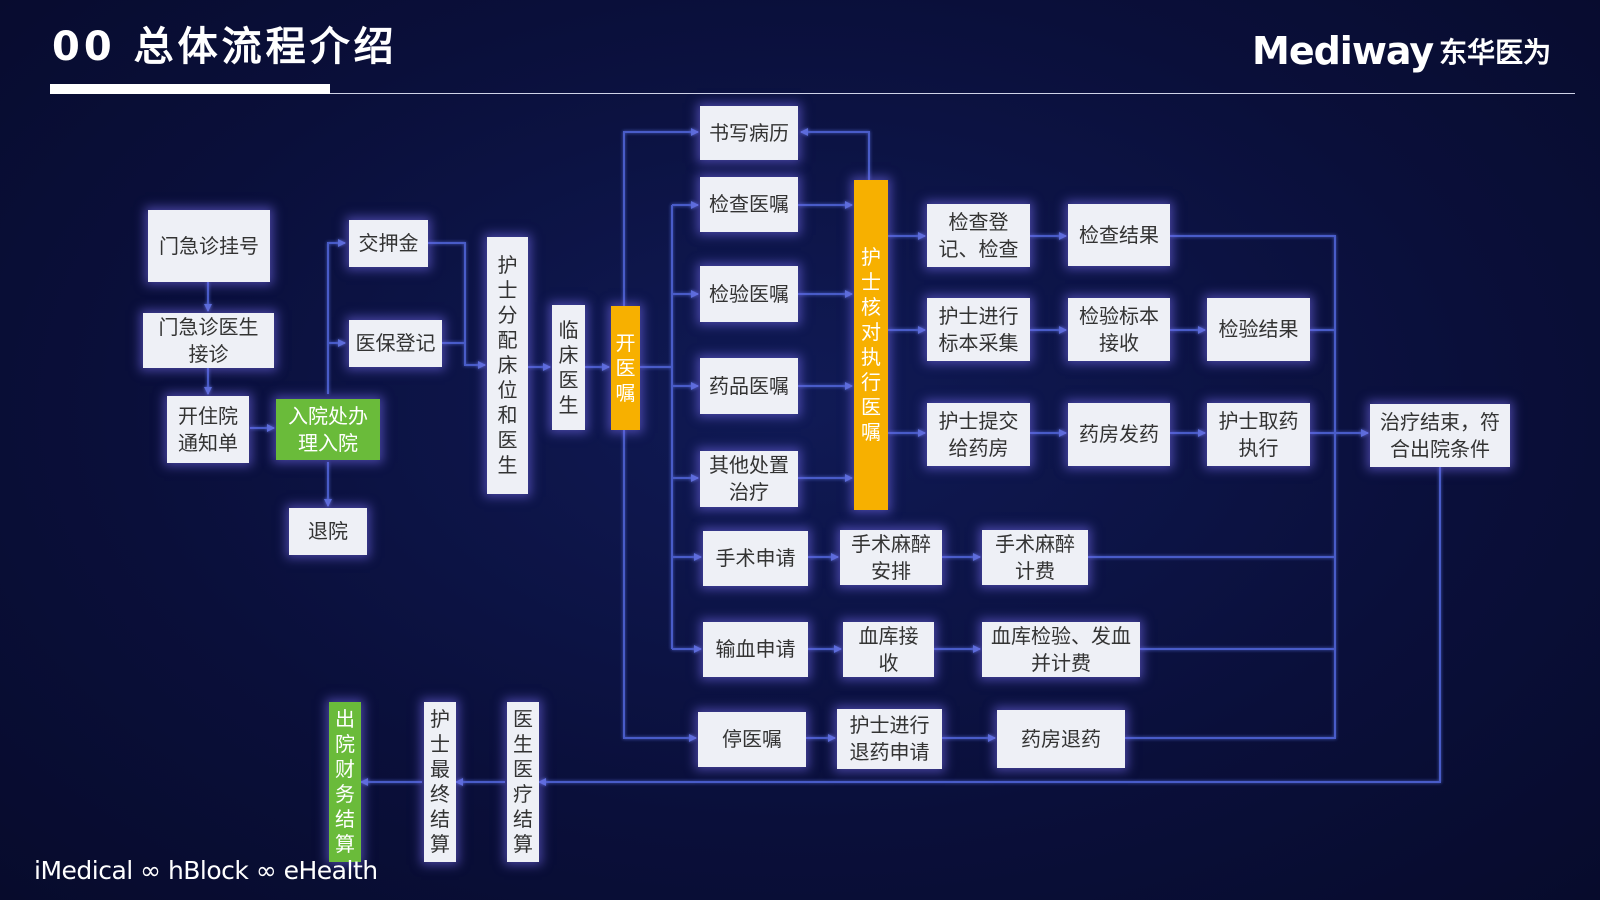  What do you see at coordinates (1119, 329) in the screenshot?
I see `node-sample-receive: 检验标本接收` at bounding box center [1119, 329].